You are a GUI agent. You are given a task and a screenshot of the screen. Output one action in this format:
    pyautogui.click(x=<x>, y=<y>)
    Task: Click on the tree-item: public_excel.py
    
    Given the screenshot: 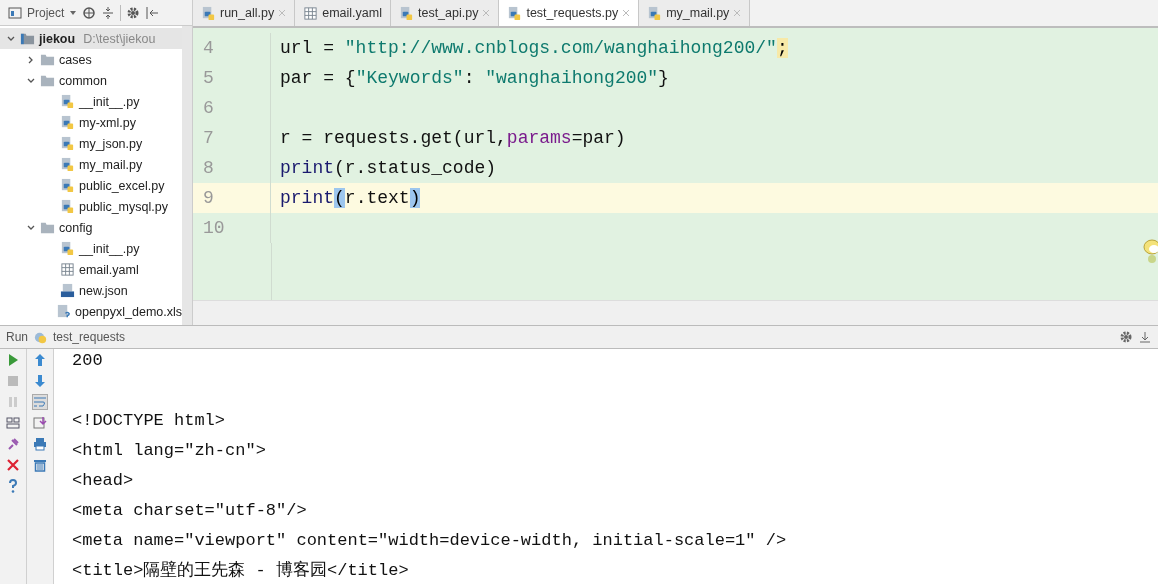 What is the action you would take?
    pyautogui.click(x=91, y=185)
    